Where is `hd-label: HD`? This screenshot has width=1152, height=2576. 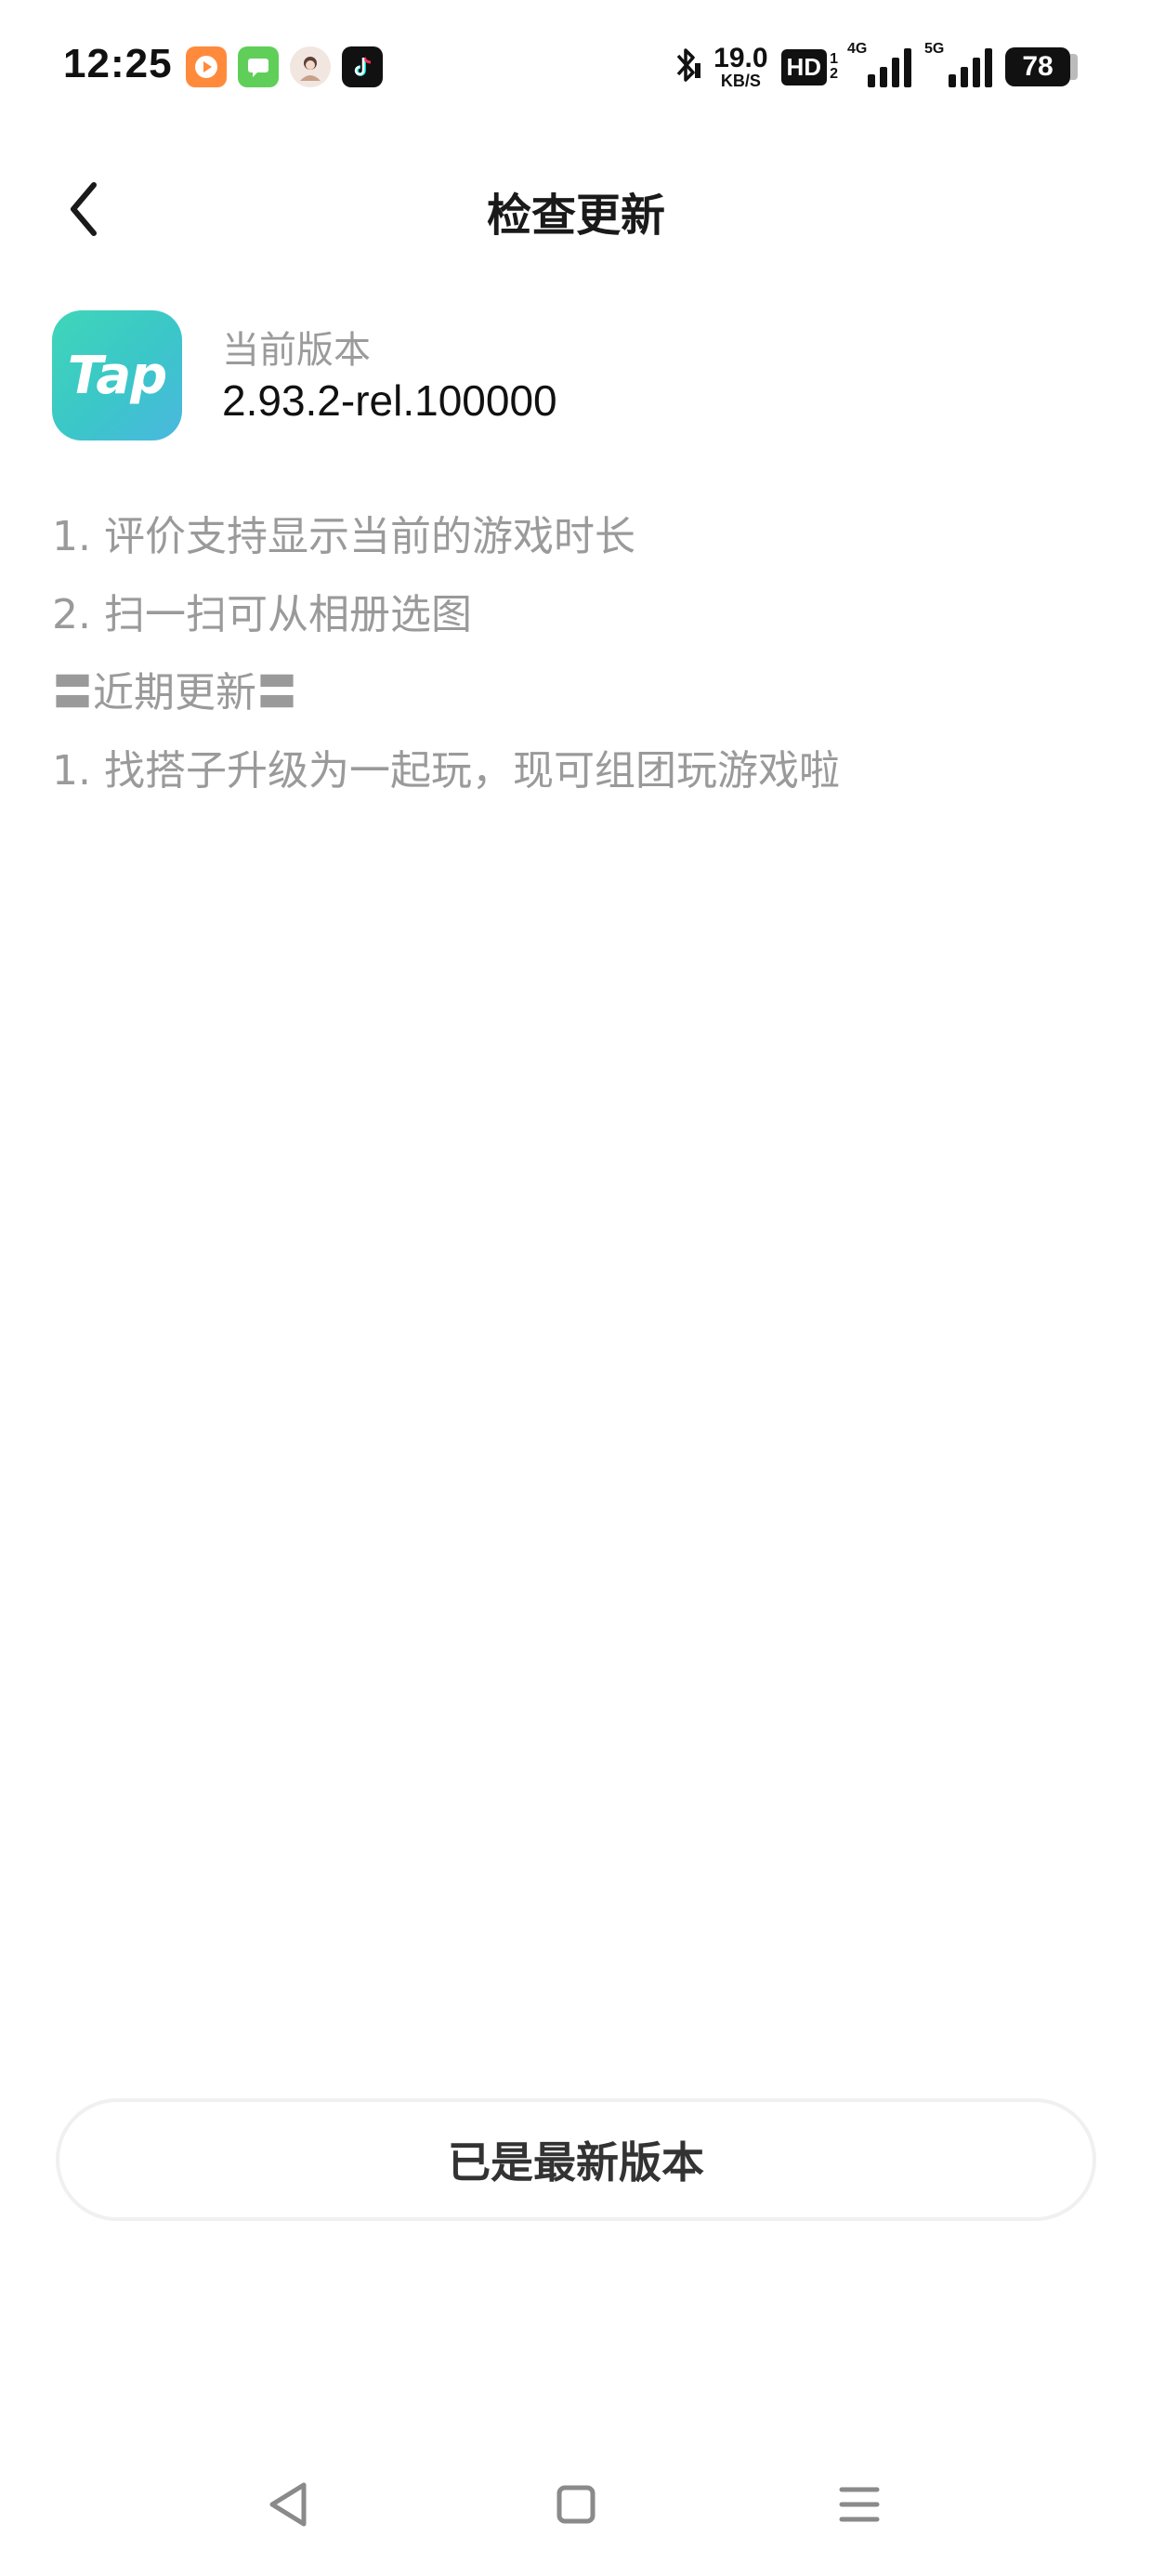
hd-label: HD is located at coordinates (804, 66).